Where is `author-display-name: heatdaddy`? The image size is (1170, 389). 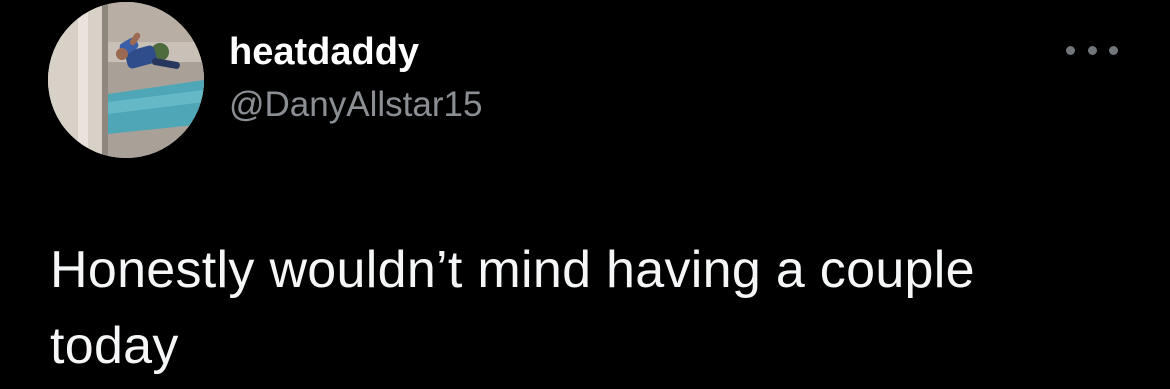 author-display-name: heatdaddy is located at coordinates (324, 52).